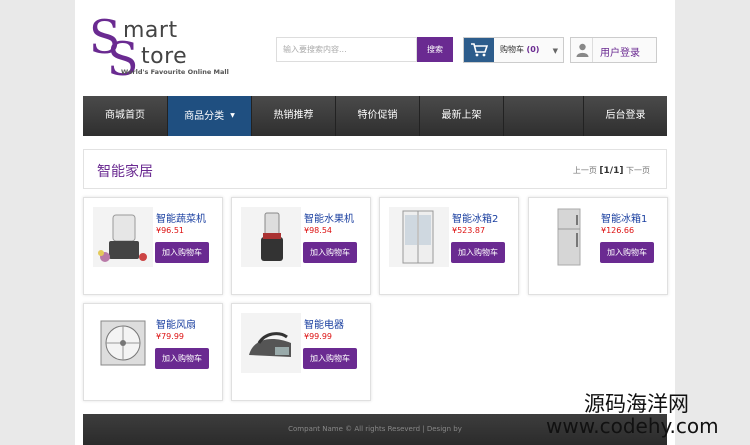  I want to click on nav-categories-label: 商品分类, so click(204, 116).